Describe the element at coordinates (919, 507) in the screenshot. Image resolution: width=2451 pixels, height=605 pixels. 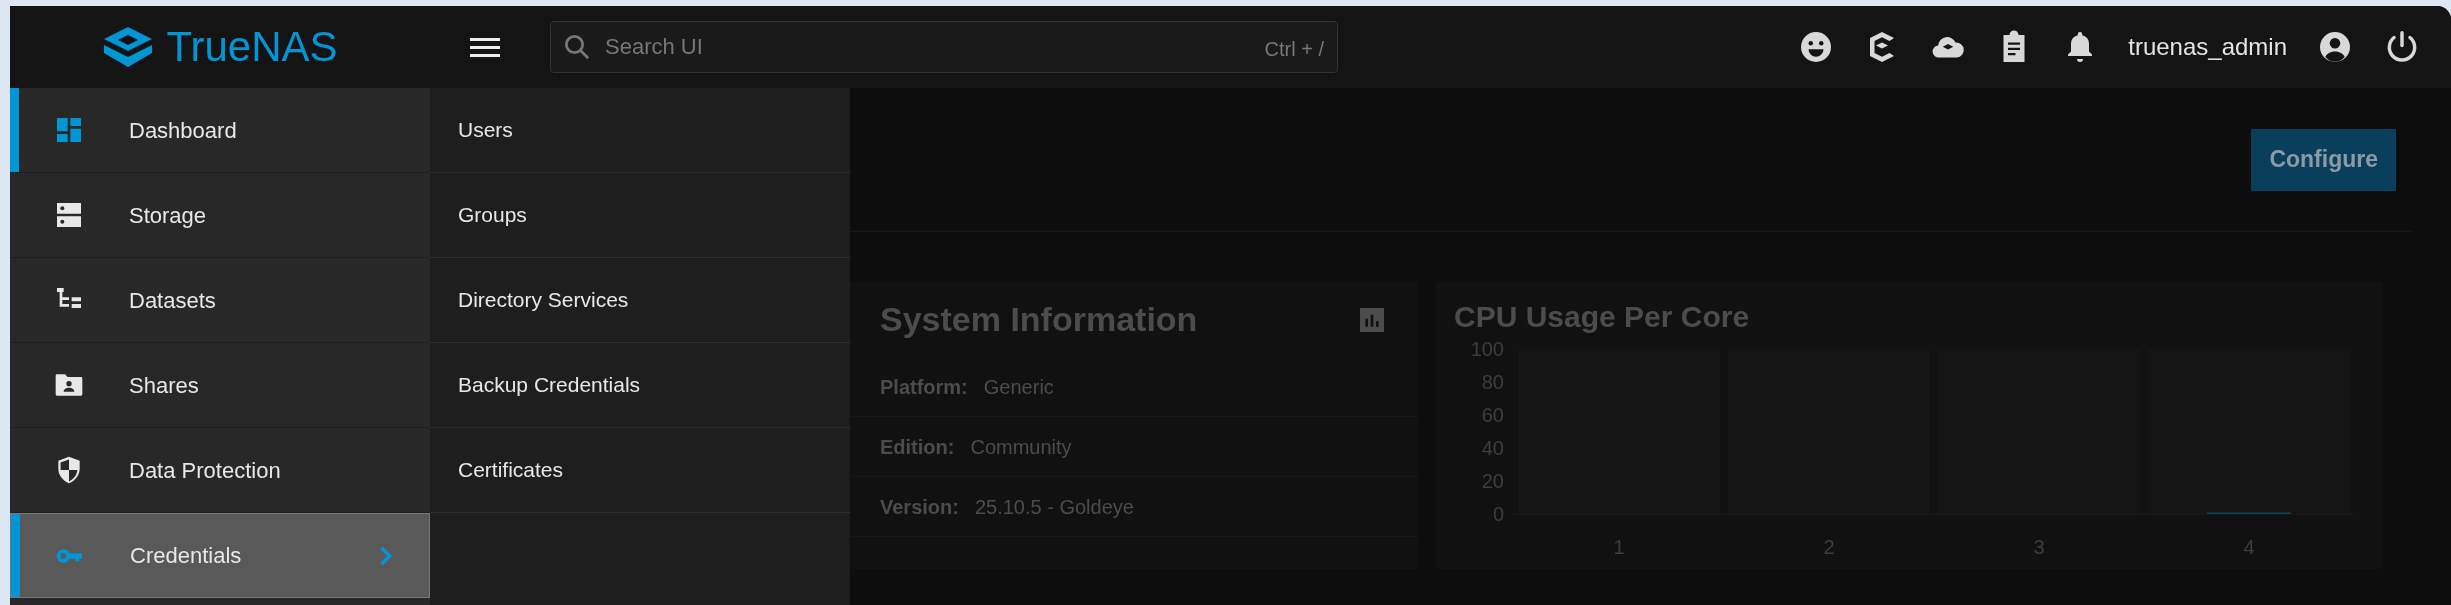
I see `info-label: Version:` at that location.